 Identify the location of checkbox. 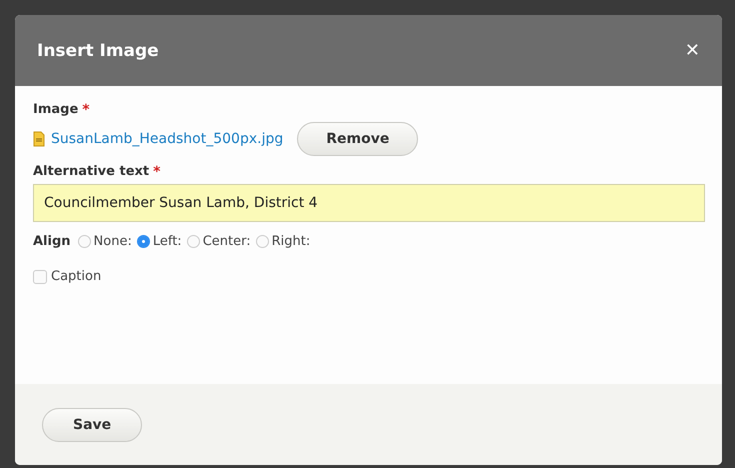
(40, 277).